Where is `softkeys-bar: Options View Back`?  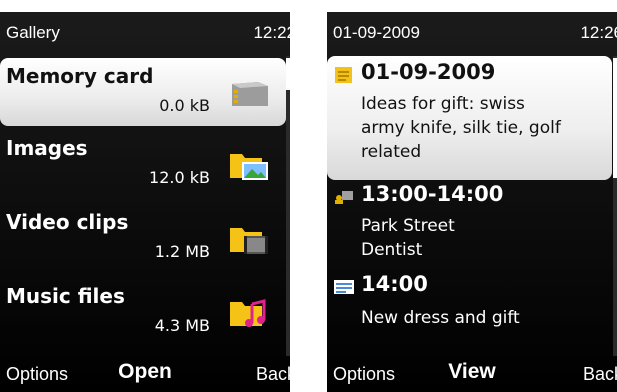
softkeys-bar: Options View Back is located at coordinates (472, 372).